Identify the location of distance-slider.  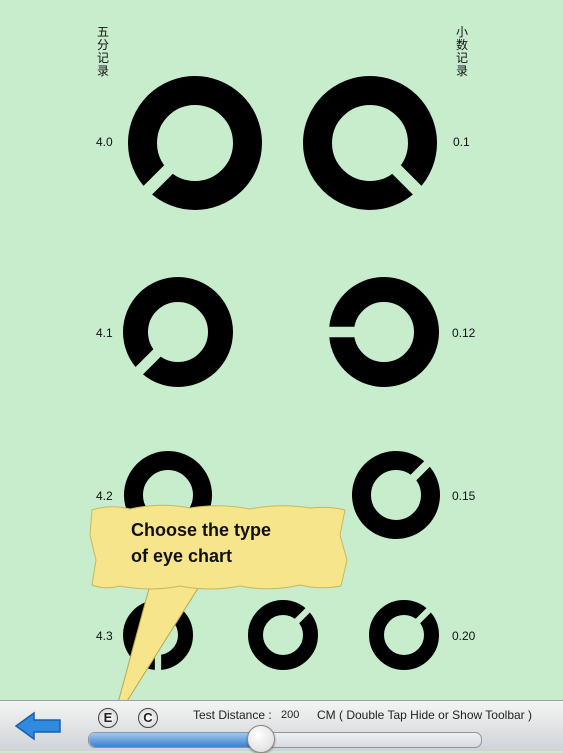
(285, 740).